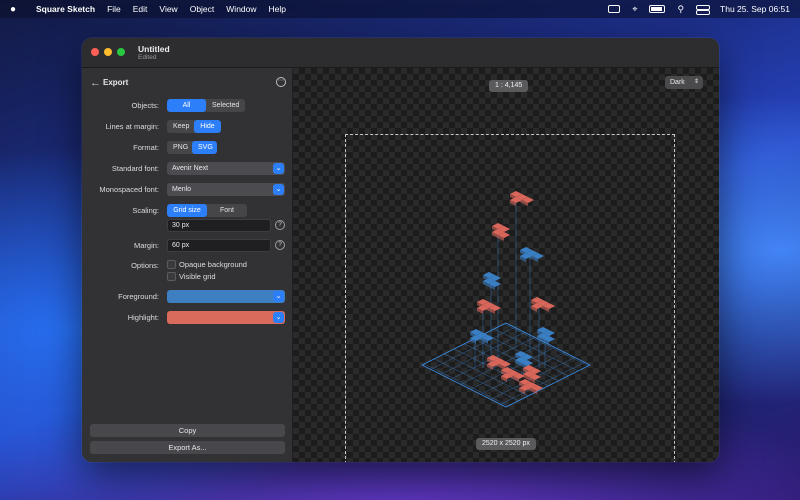  I want to click on back-arrow-icon: ←, so click(95, 83).